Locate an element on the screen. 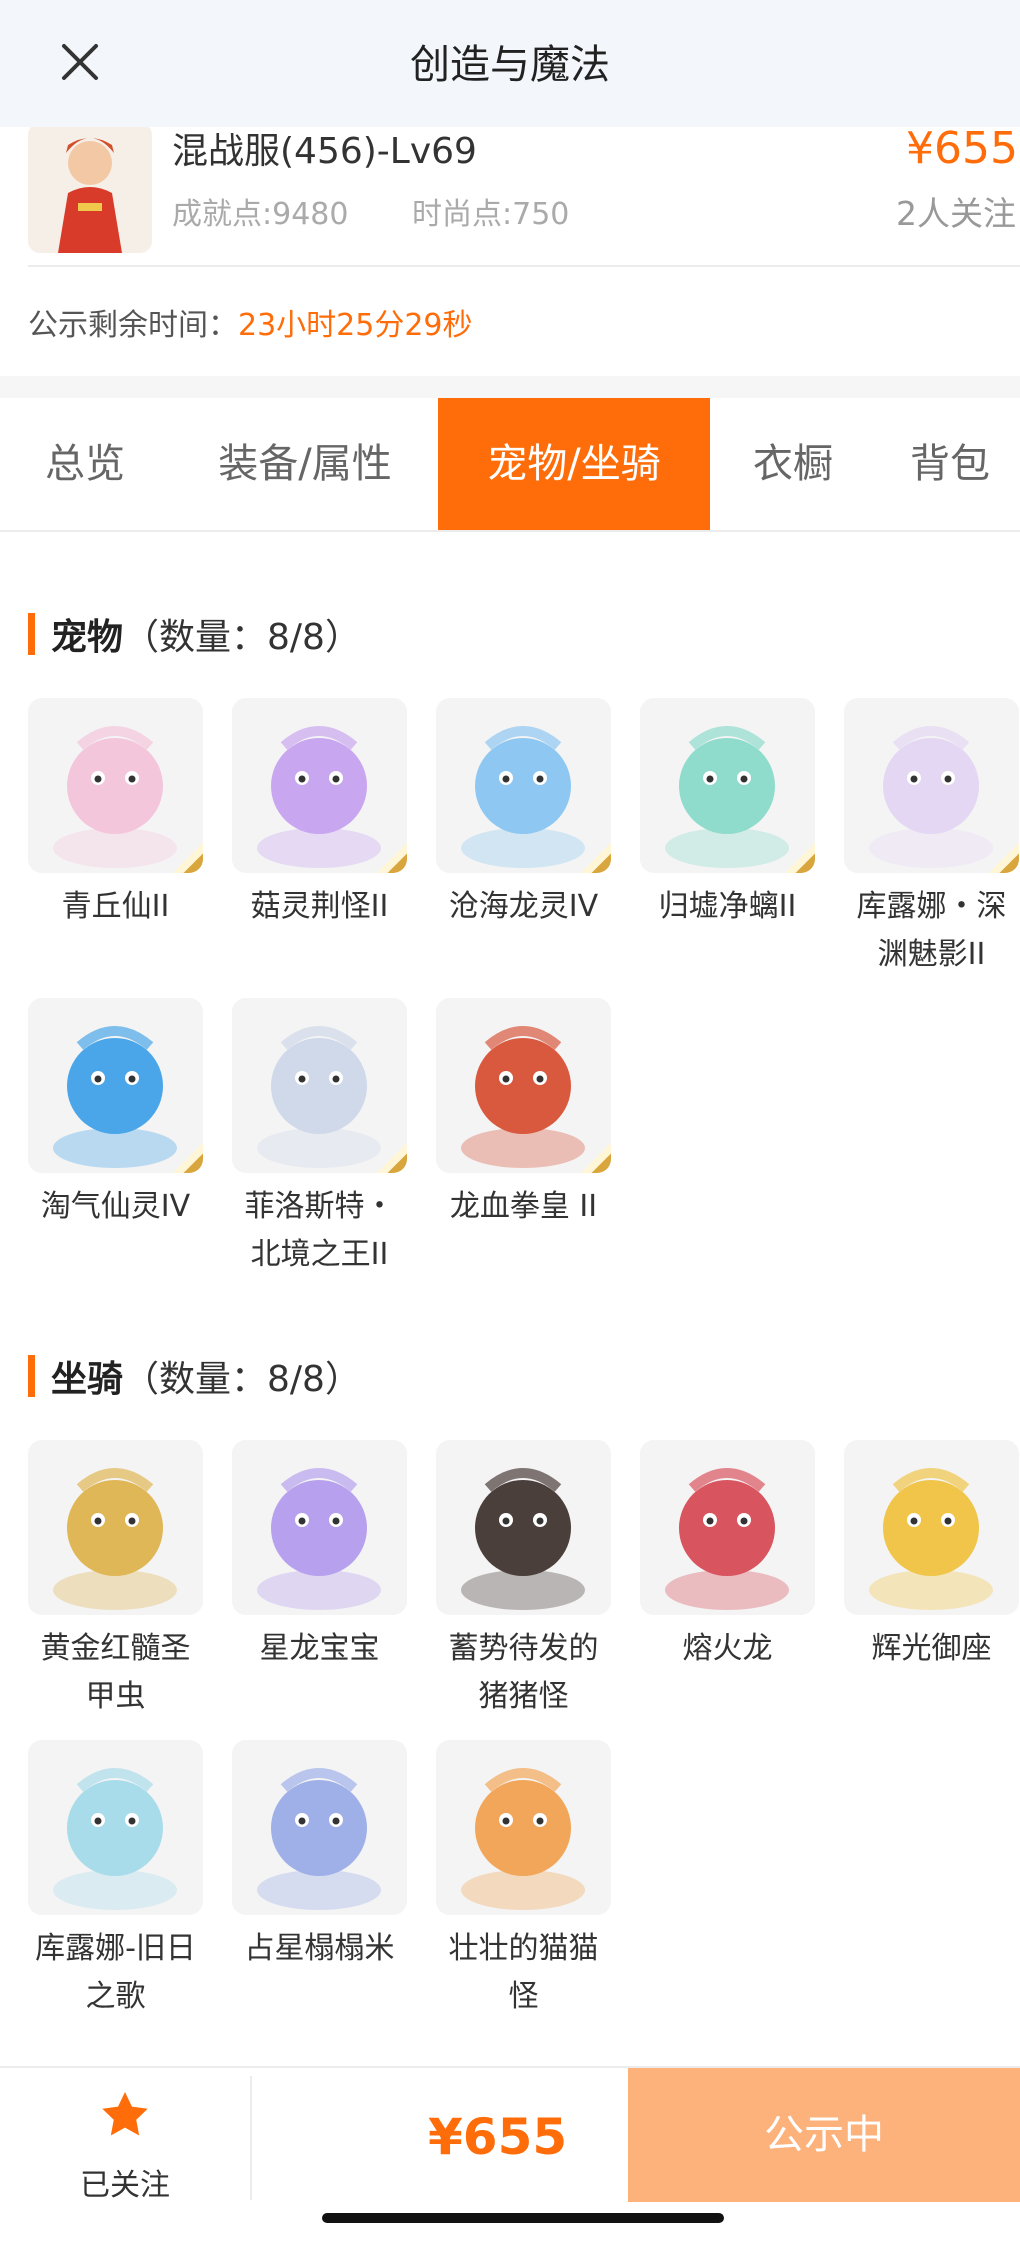 The width and height of the screenshot is (1020, 2244). bottom-price: ¥655 is located at coordinates (498, 2137).